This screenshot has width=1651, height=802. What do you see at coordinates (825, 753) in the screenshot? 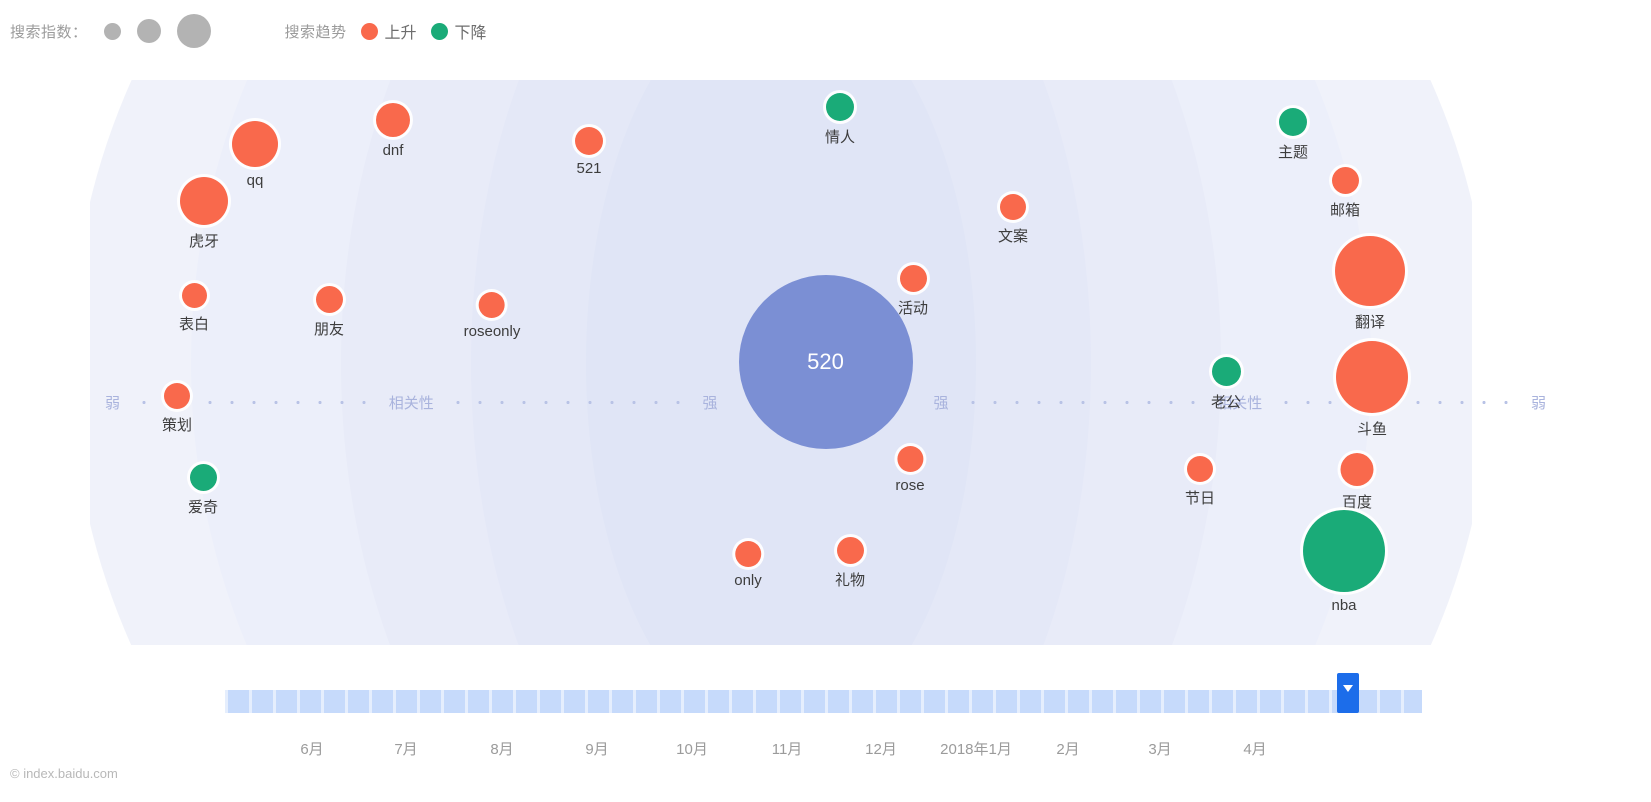
I see `timeline-month-labels: 6月 7月 8月 9月 10月 11月 12月 2018年1月 2月 3月 4月` at bounding box center [825, 753].